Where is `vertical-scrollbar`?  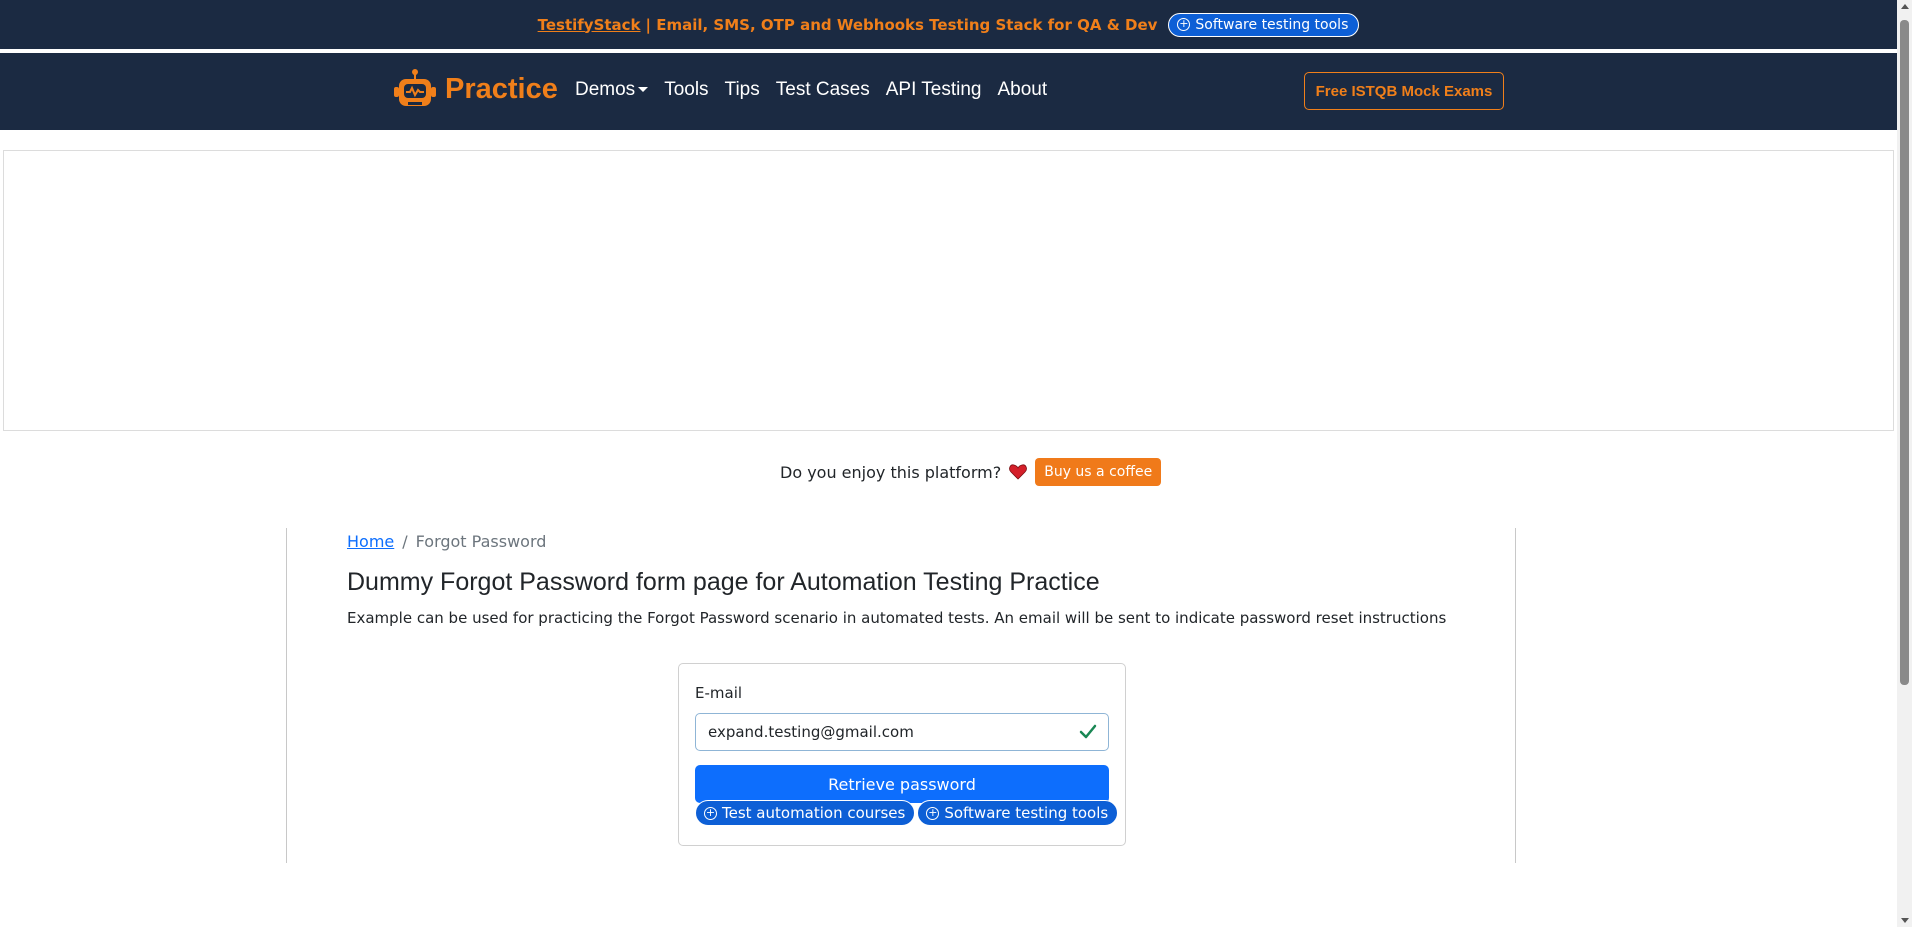 vertical-scrollbar is located at coordinates (1904, 463).